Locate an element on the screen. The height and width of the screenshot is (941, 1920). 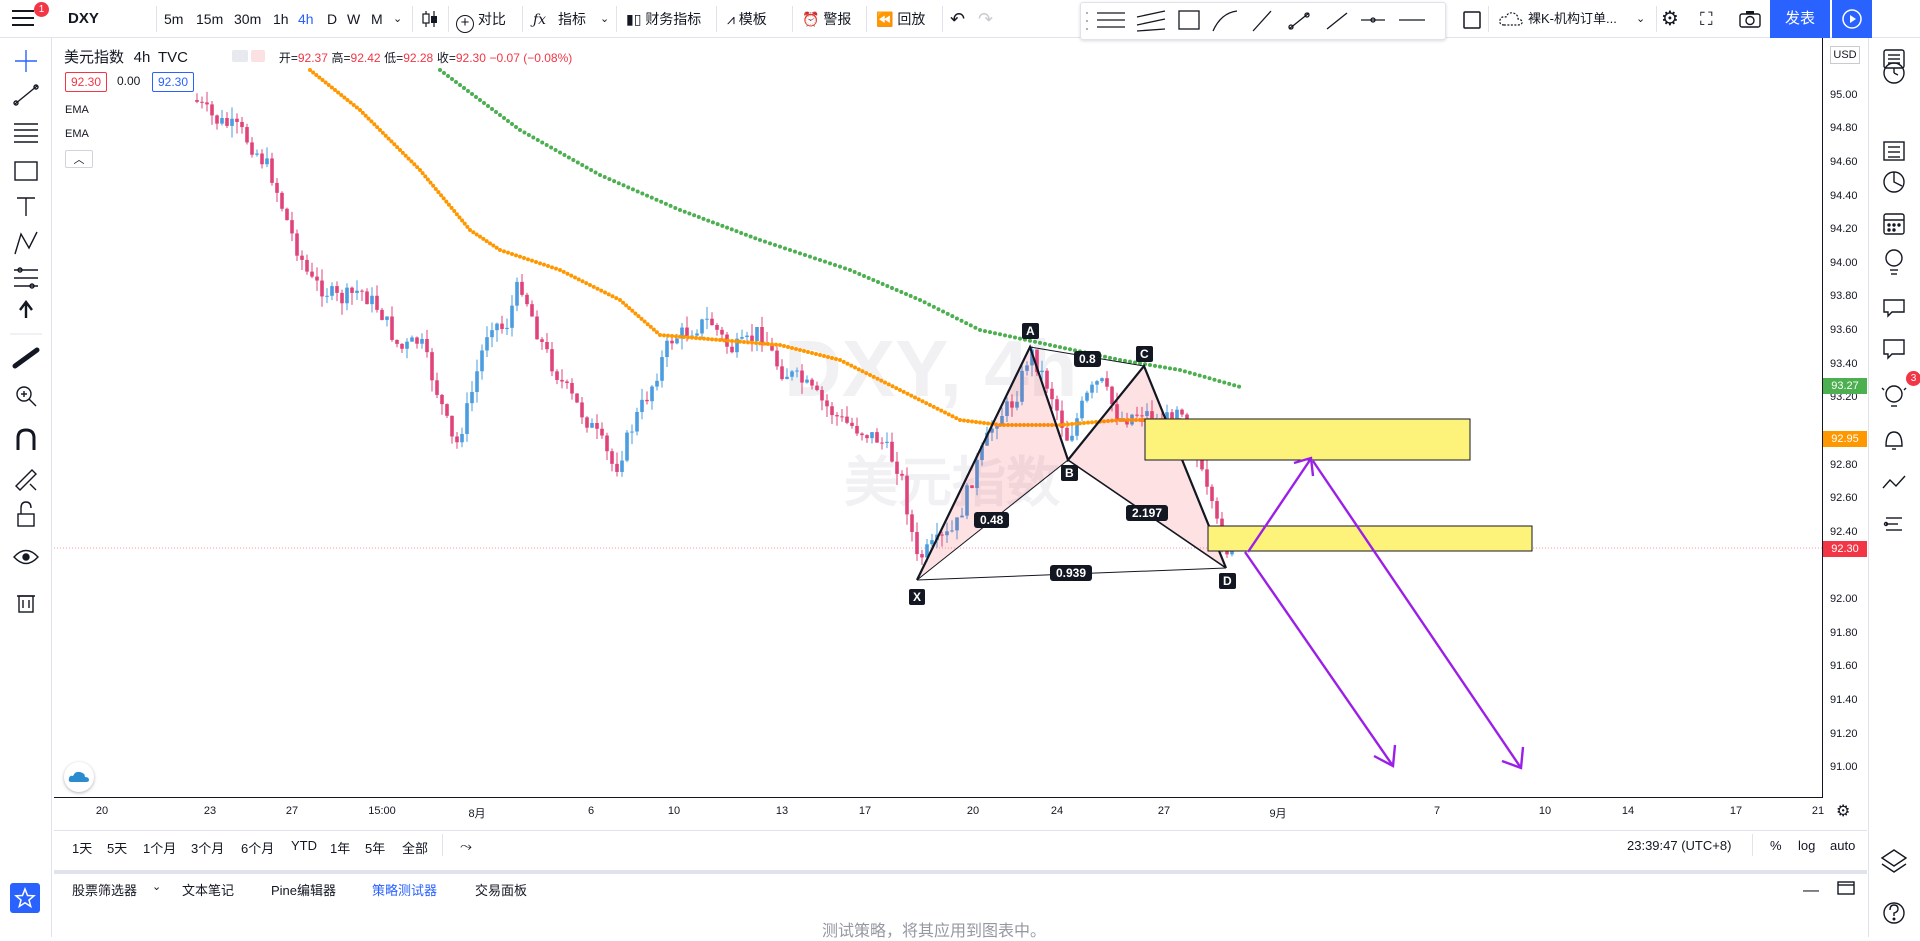
ideas-lightbulb-icon is located at coordinates (1894, 262).